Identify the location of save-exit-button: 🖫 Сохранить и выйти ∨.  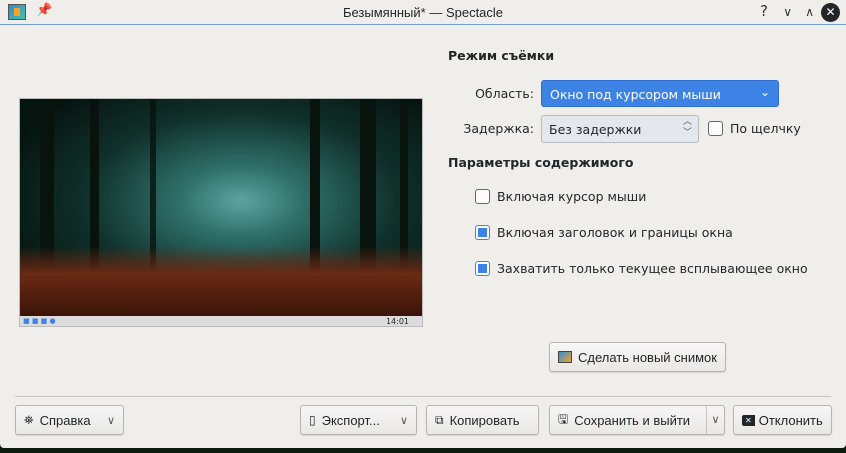
(637, 420).